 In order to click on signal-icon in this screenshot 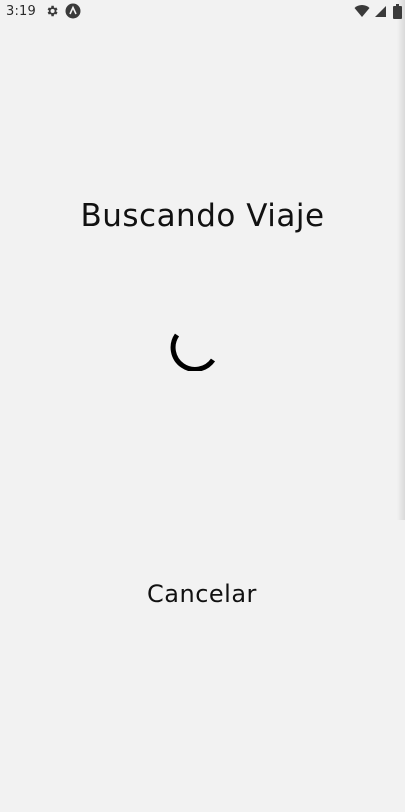, I will do `click(380, 11)`.